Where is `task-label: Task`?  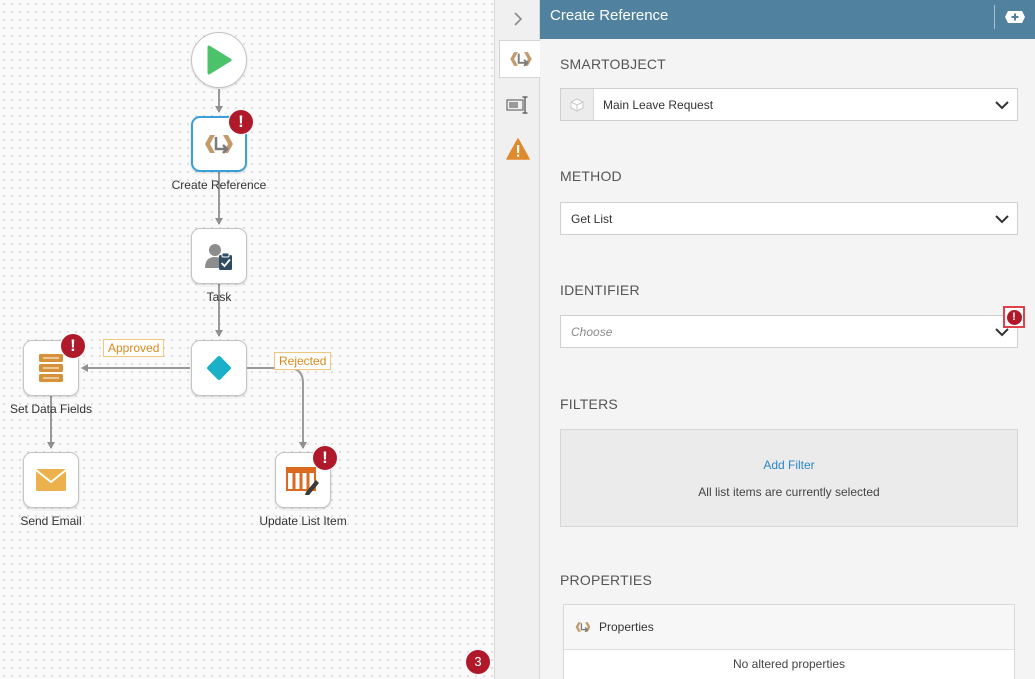 task-label: Task is located at coordinates (219, 297).